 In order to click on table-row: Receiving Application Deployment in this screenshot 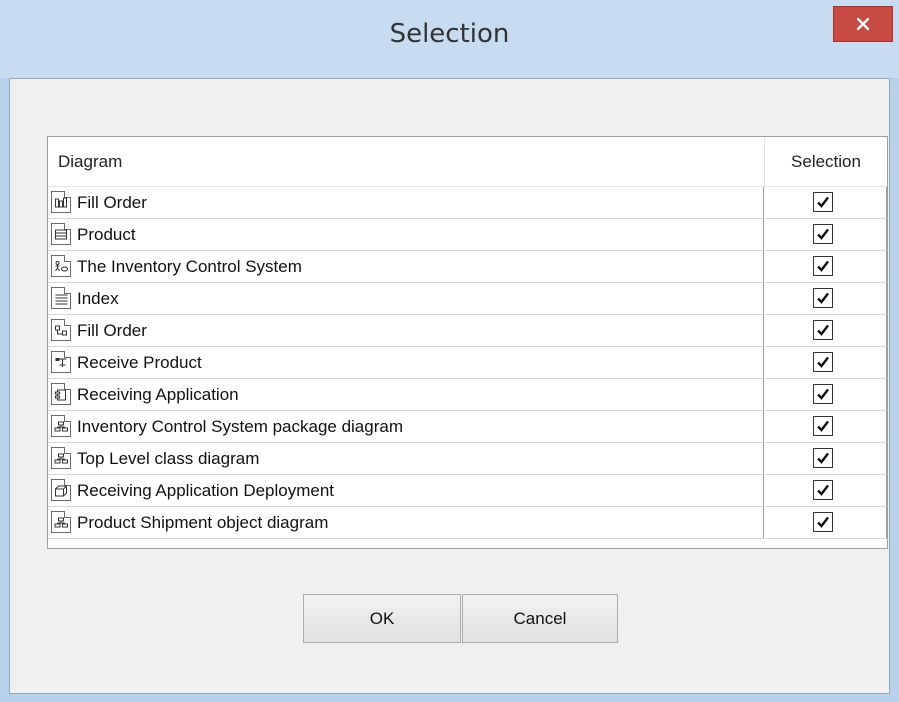, I will do `click(467, 491)`.